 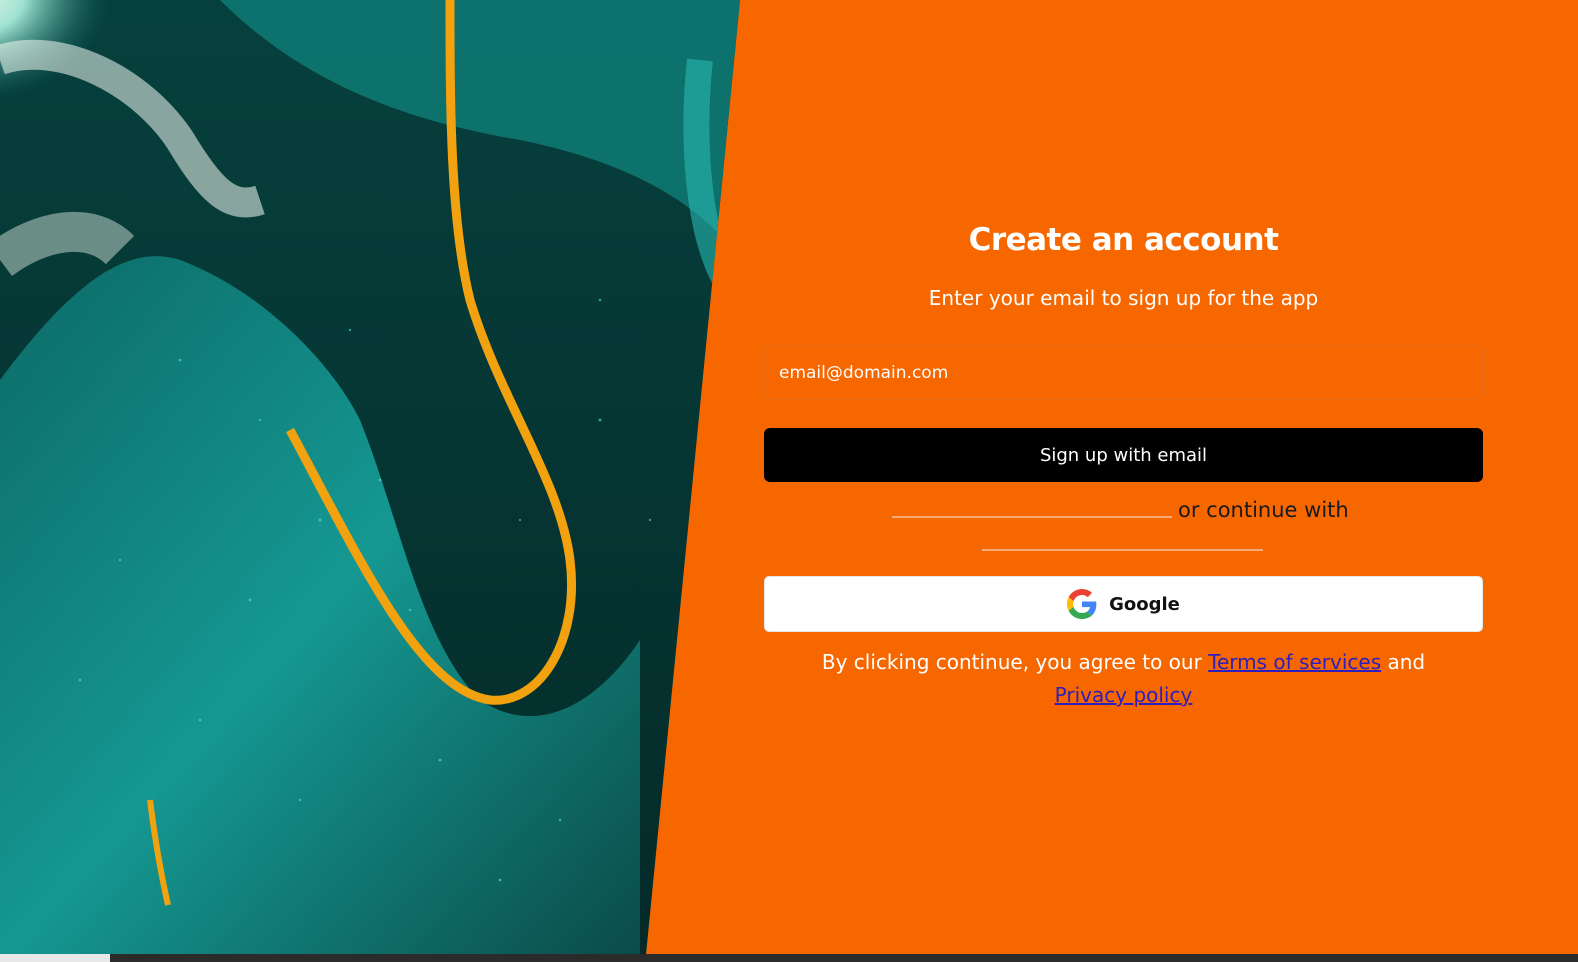 I want to click on divider-label: or continue with, so click(x=1263, y=510).